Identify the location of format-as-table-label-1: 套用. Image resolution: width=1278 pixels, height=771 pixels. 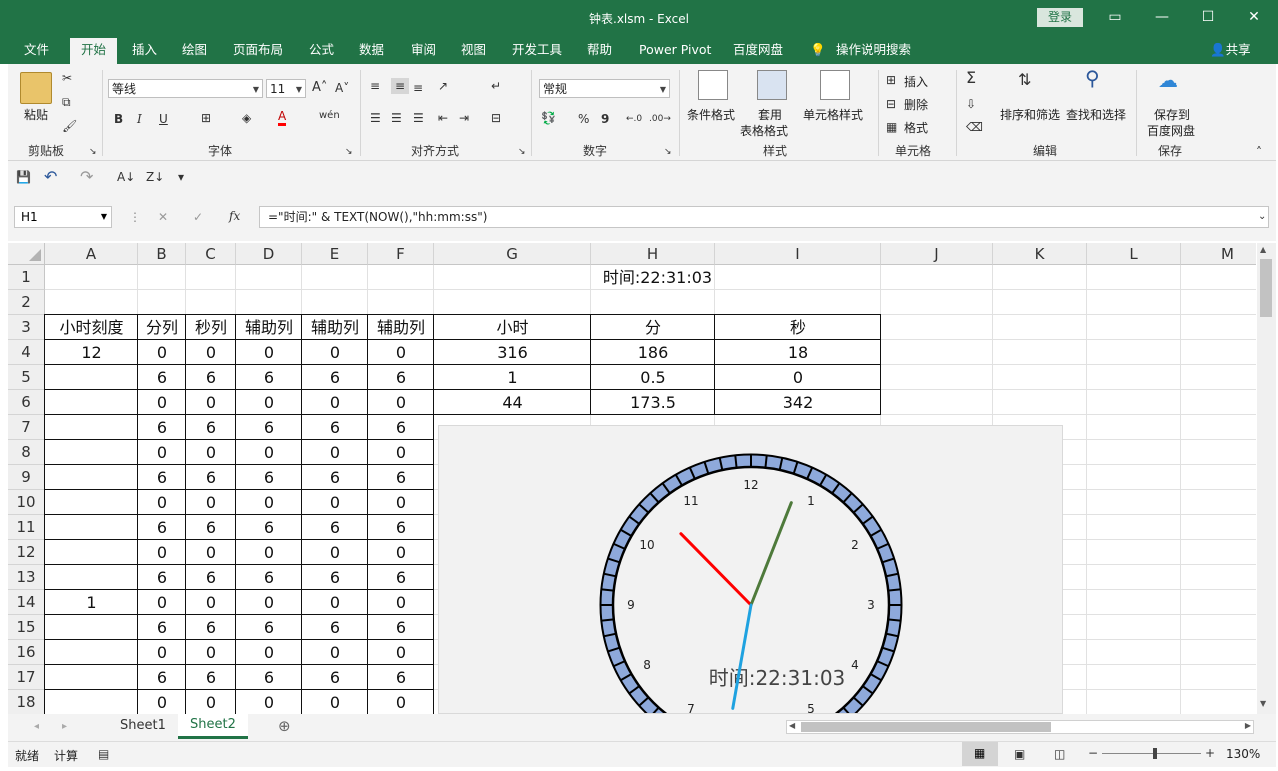
(770, 114).